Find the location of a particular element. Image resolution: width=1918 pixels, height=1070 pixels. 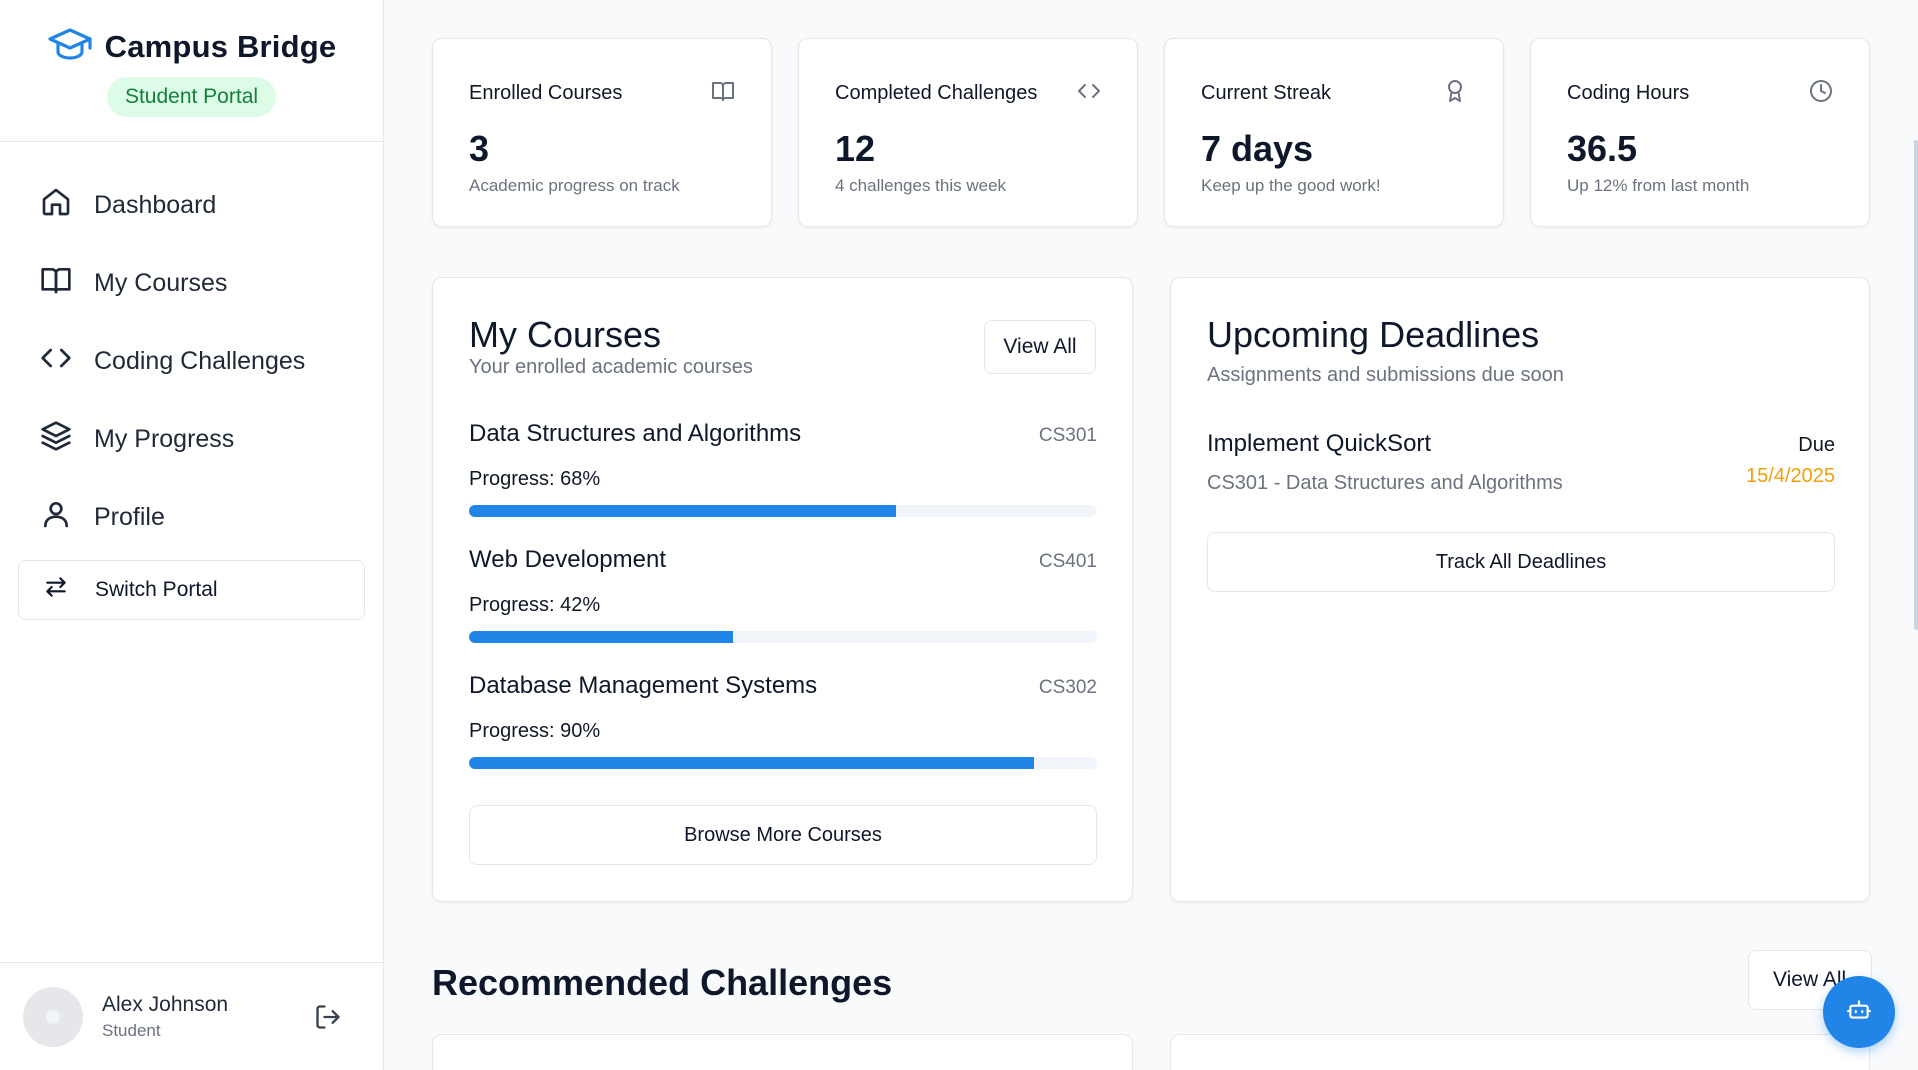

due-date: 15/4/2025 is located at coordinates (1790, 476).